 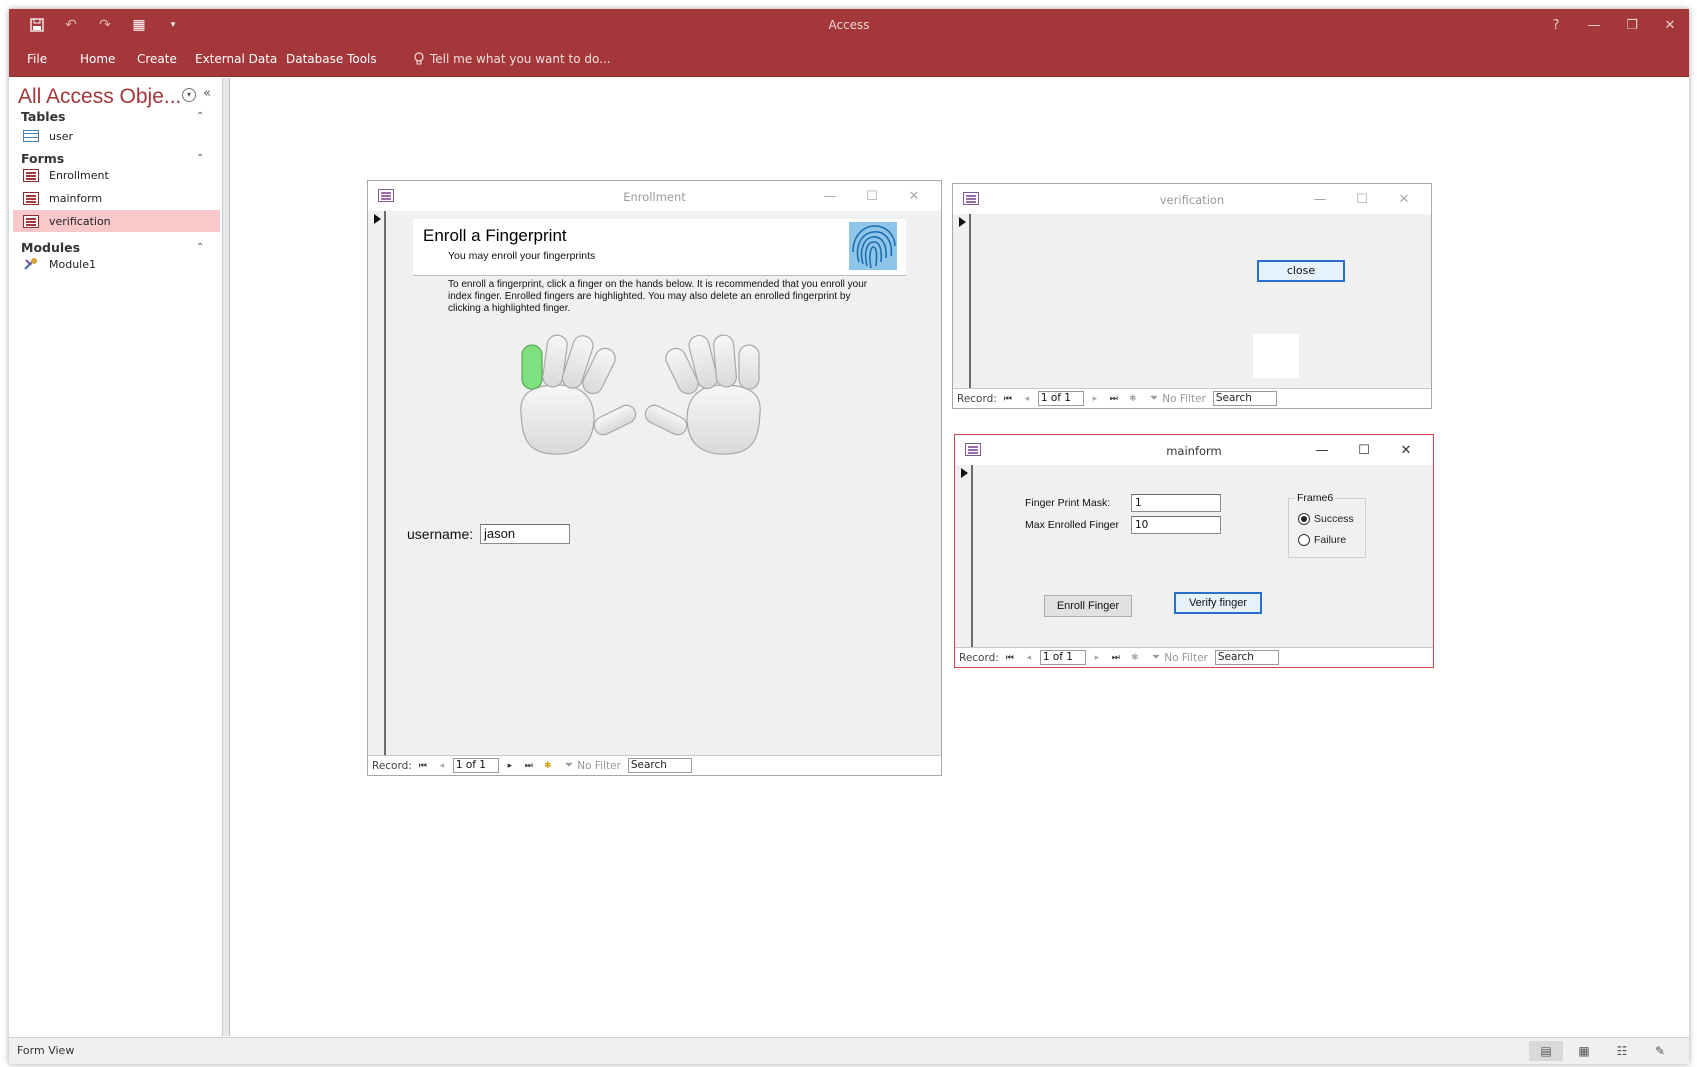 What do you see at coordinates (725, 361) in the screenshot?
I see `right-ring-finger` at bounding box center [725, 361].